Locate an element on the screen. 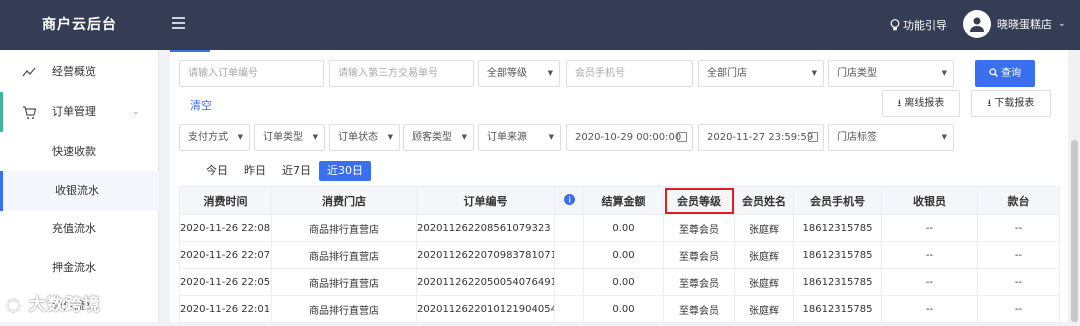 The width and height of the screenshot is (1080, 326). order-no-input: 请输入订单编号 is located at coordinates (251, 73).